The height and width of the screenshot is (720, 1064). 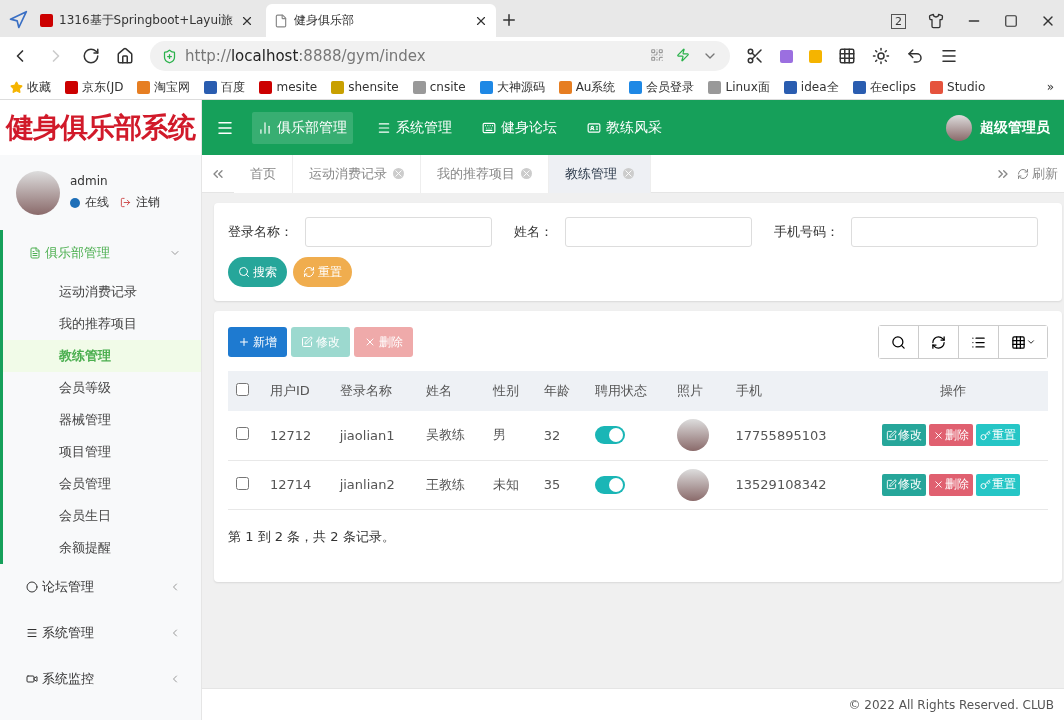 I want to click on table-cell: 32, so click(x=561, y=435).